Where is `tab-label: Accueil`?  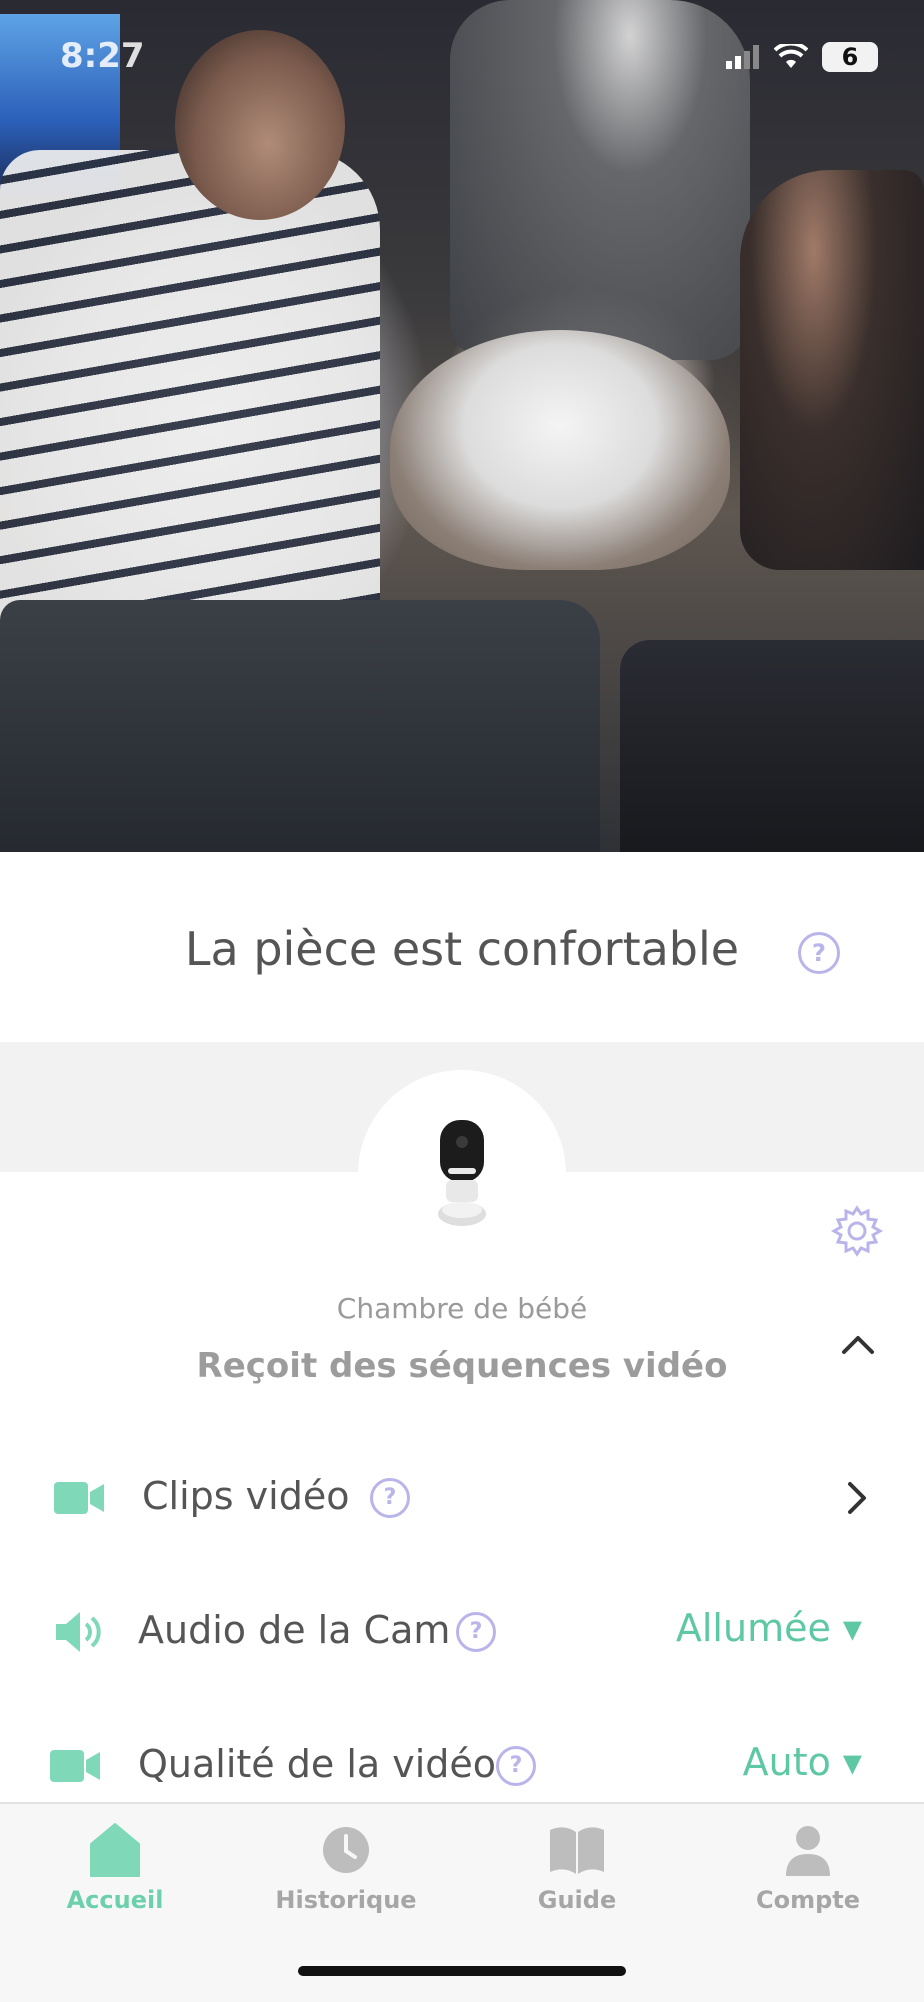
tab-label: Accueil is located at coordinates (115, 1900).